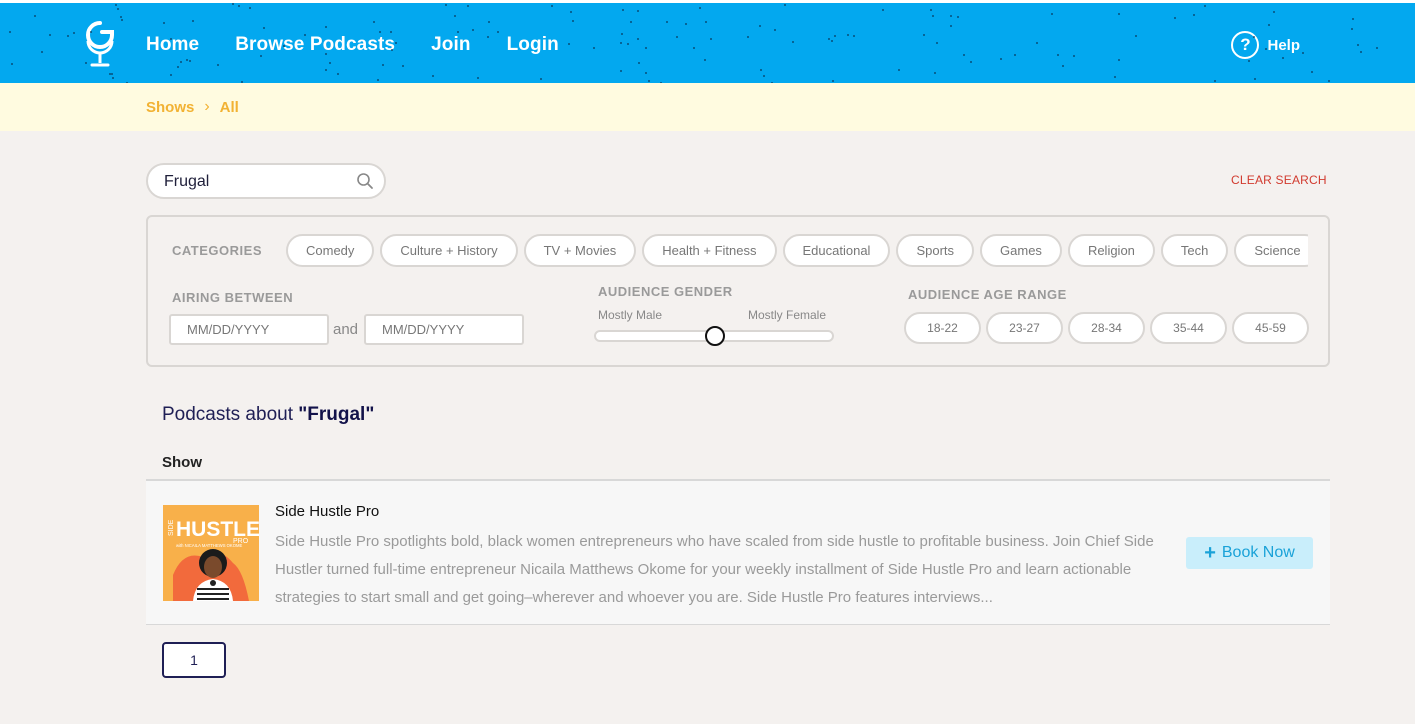  I want to click on help-icon: ?, so click(1245, 45).